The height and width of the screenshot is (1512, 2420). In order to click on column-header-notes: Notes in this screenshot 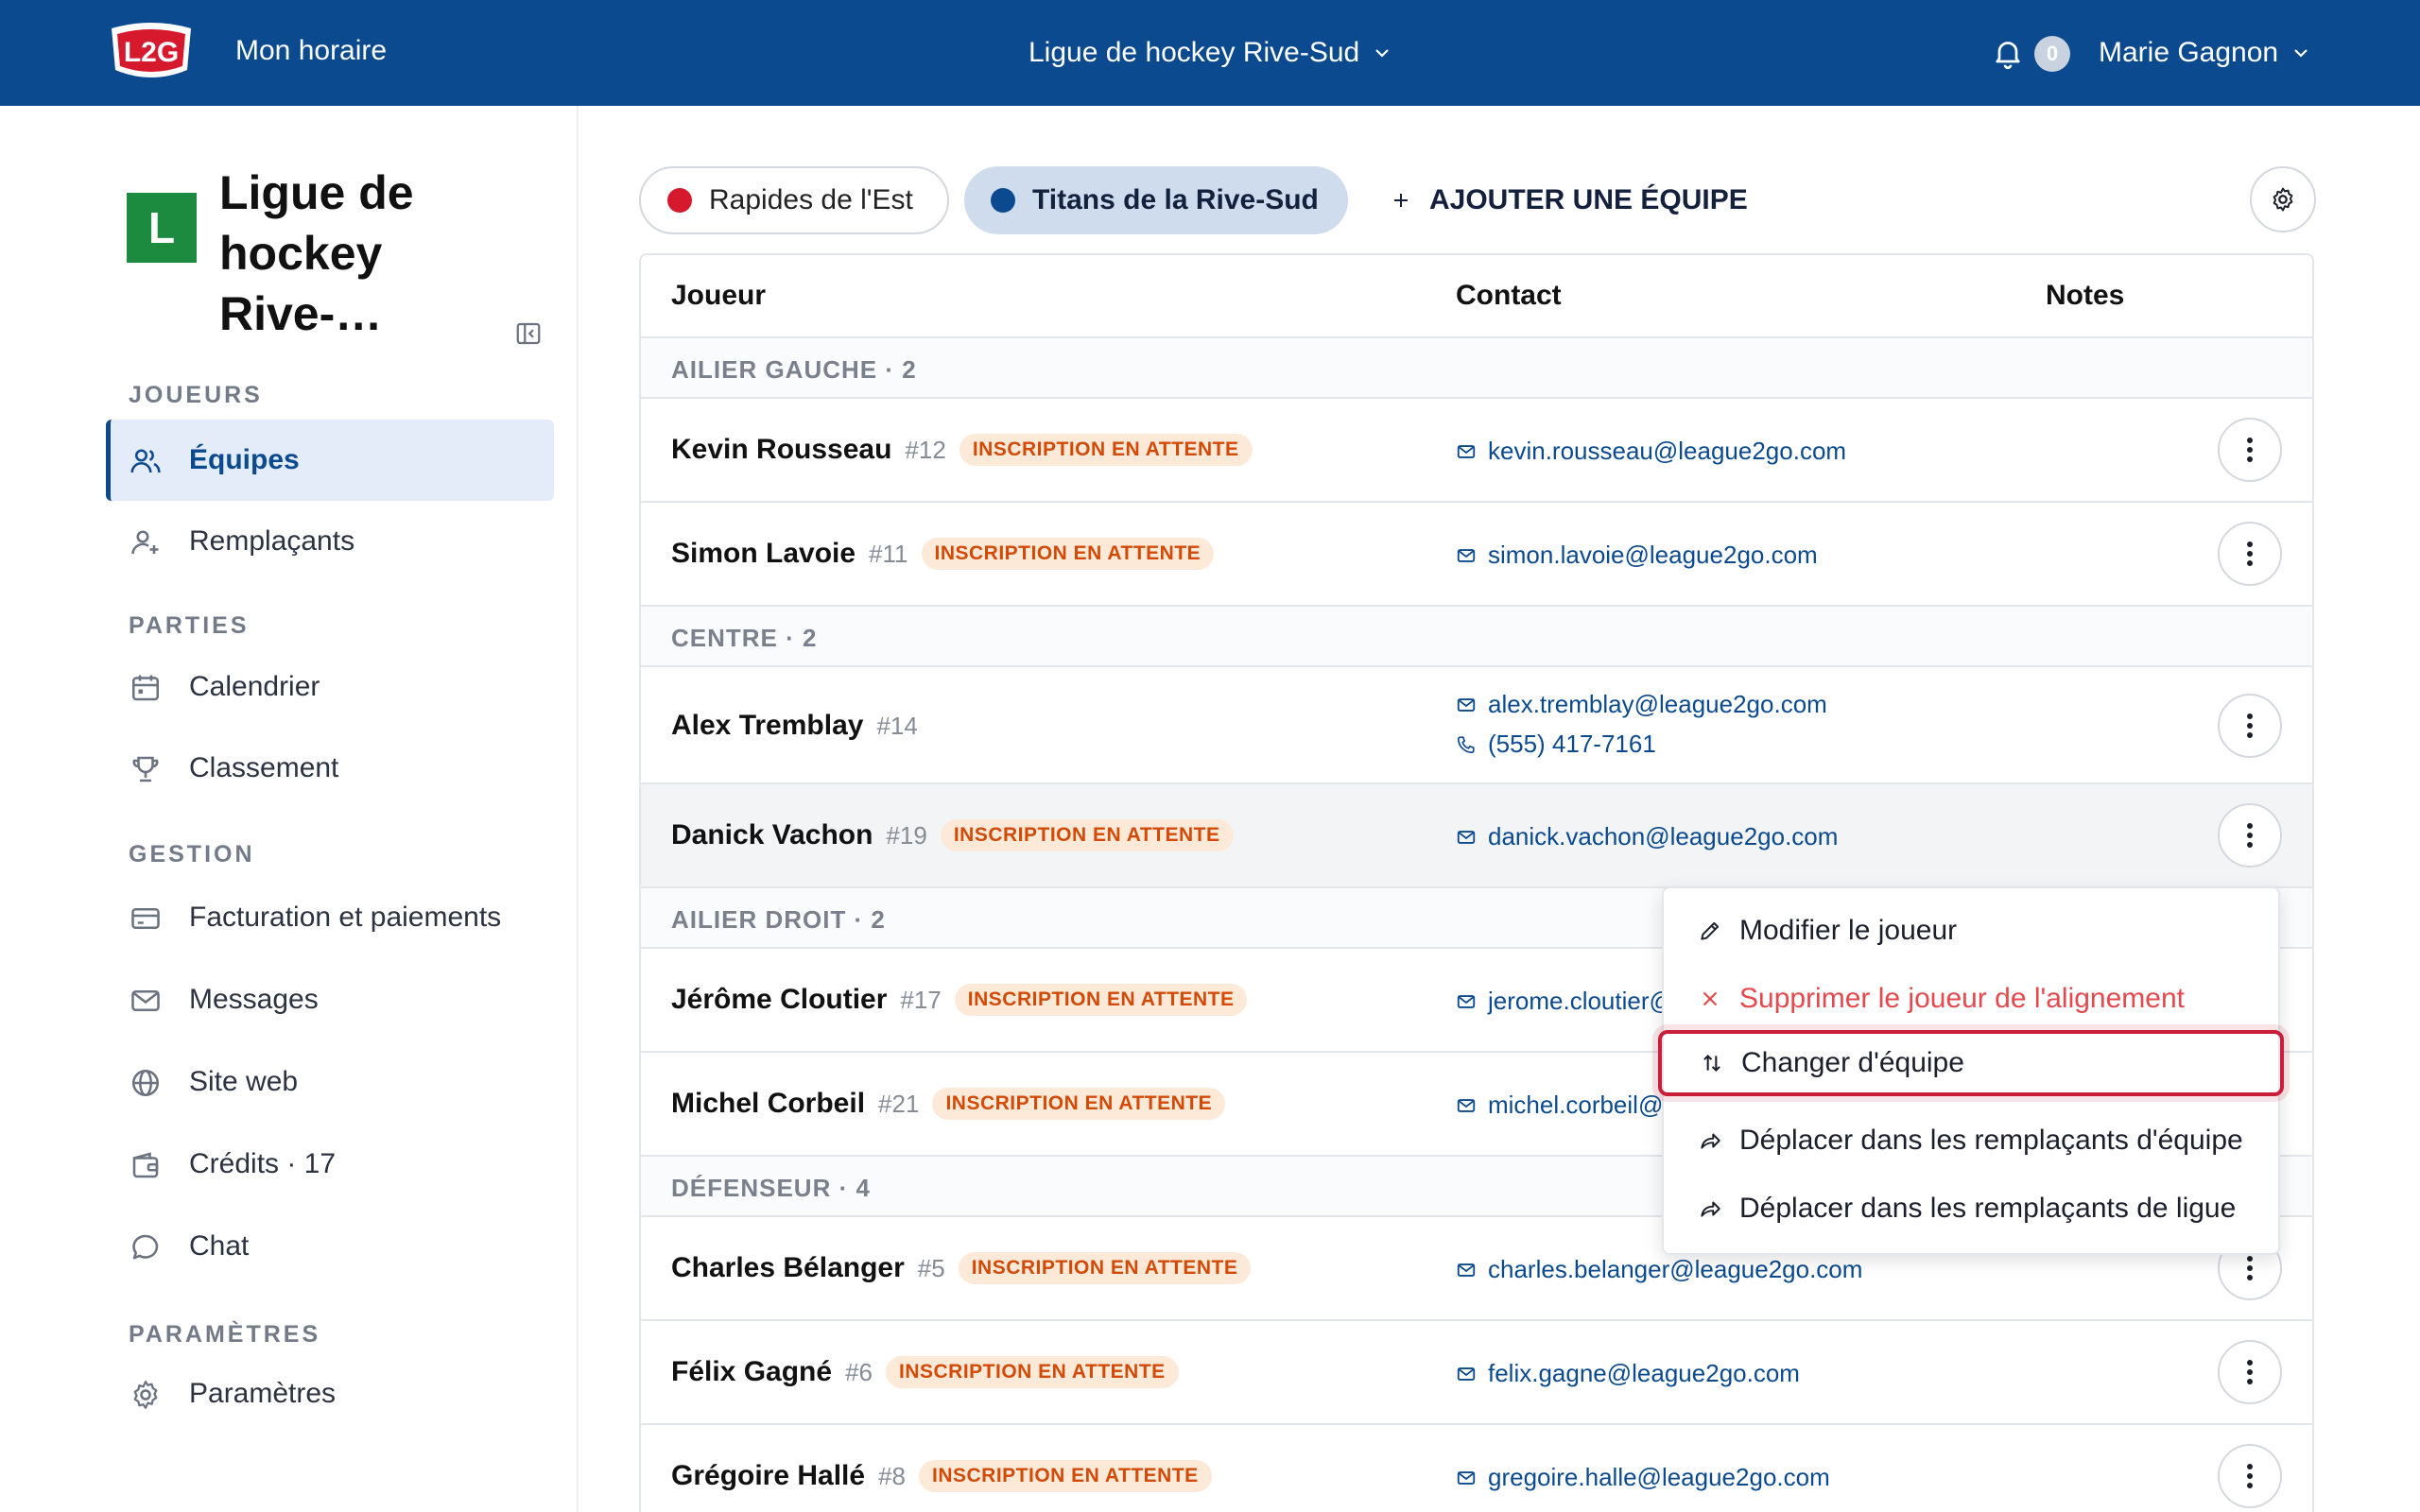, I will do `click(2085, 295)`.